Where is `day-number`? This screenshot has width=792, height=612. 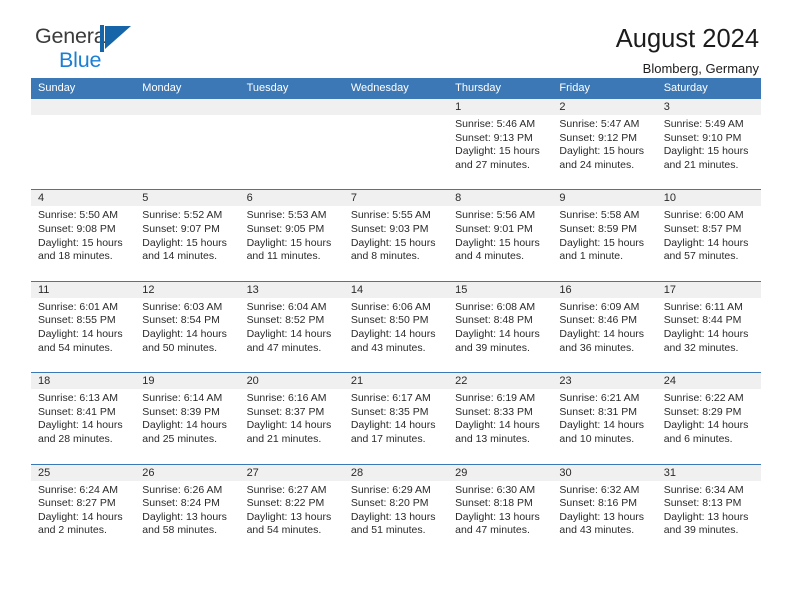
day-number is located at coordinates (291, 107).